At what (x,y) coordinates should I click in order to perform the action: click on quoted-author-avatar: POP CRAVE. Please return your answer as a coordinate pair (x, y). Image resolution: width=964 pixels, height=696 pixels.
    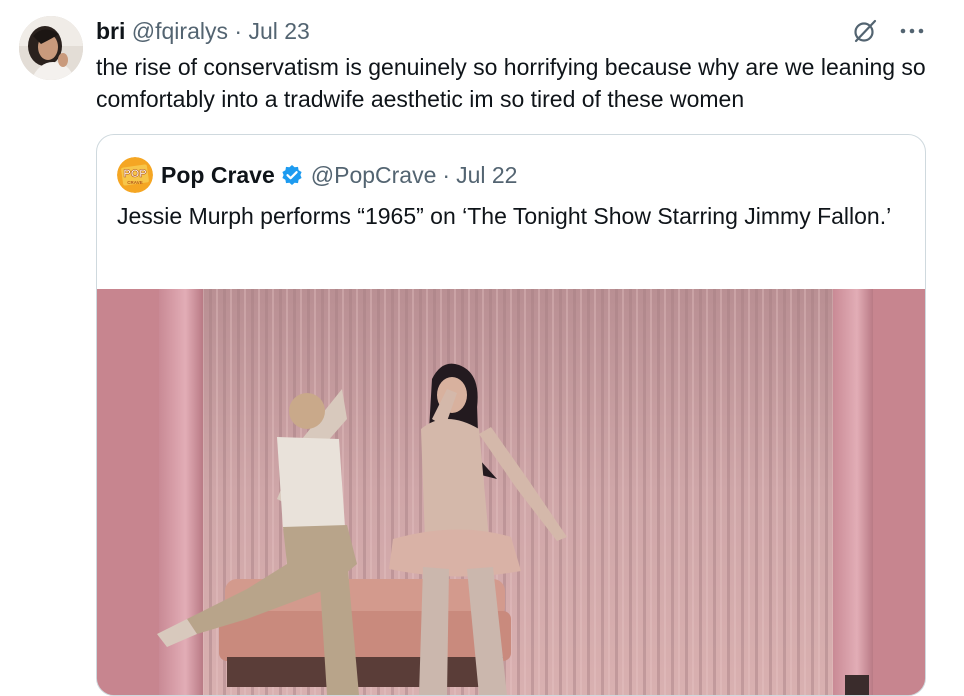
    Looking at the image, I should click on (135, 175).